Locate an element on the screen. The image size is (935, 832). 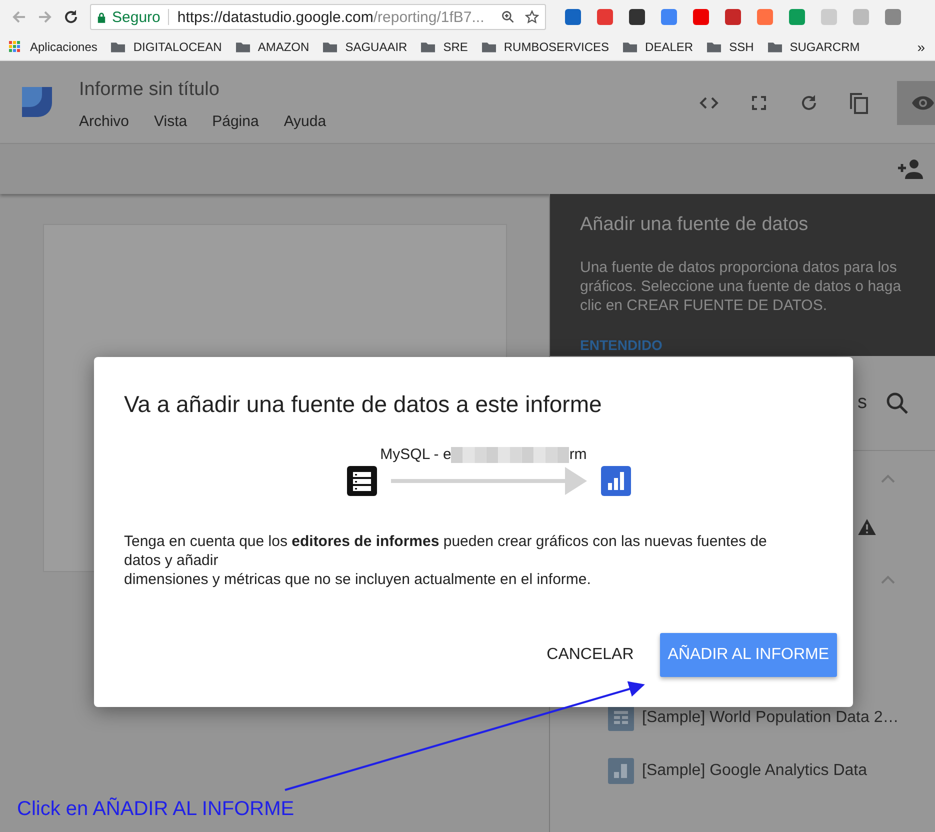
report-title: Informe sin título is located at coordinates (202, 90).